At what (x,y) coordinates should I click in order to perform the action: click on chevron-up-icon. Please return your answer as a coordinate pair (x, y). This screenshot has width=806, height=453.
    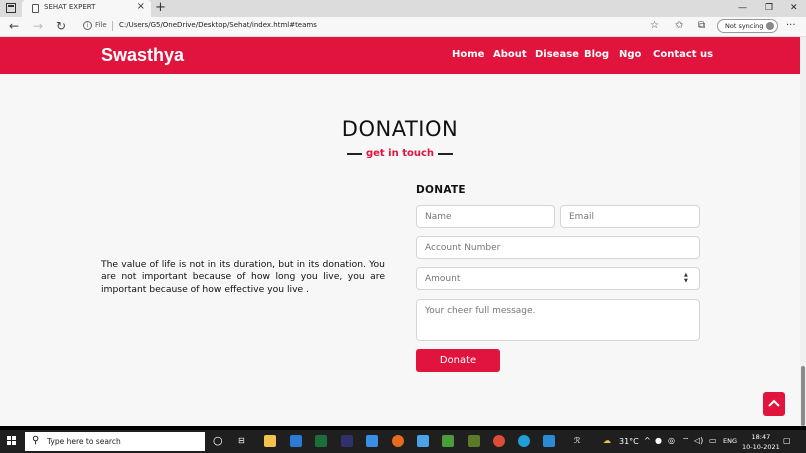
    Looking at the image, I should click on (774, 403).